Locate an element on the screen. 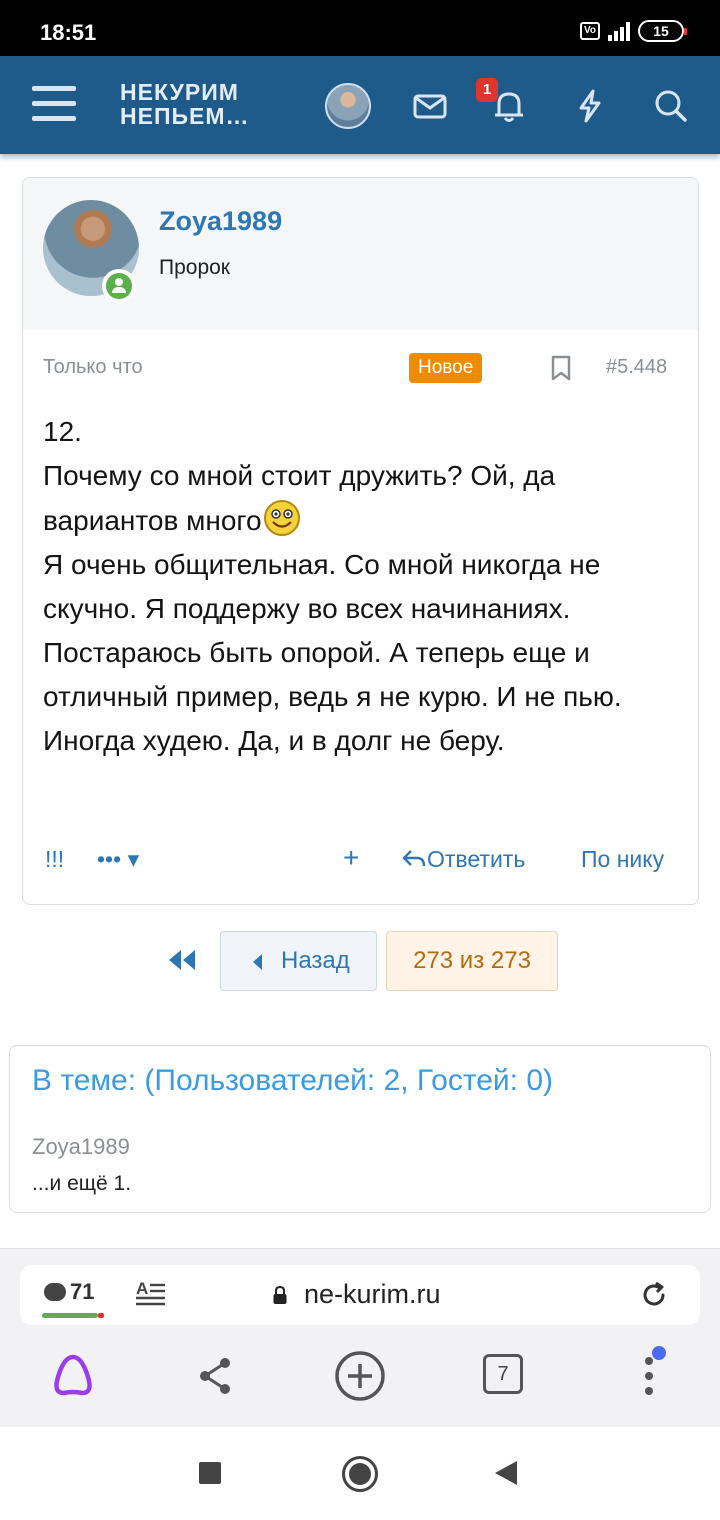 This screenshot has width=720, height=1520. tabs-button: 7 is located at coordinates (503, 1374).